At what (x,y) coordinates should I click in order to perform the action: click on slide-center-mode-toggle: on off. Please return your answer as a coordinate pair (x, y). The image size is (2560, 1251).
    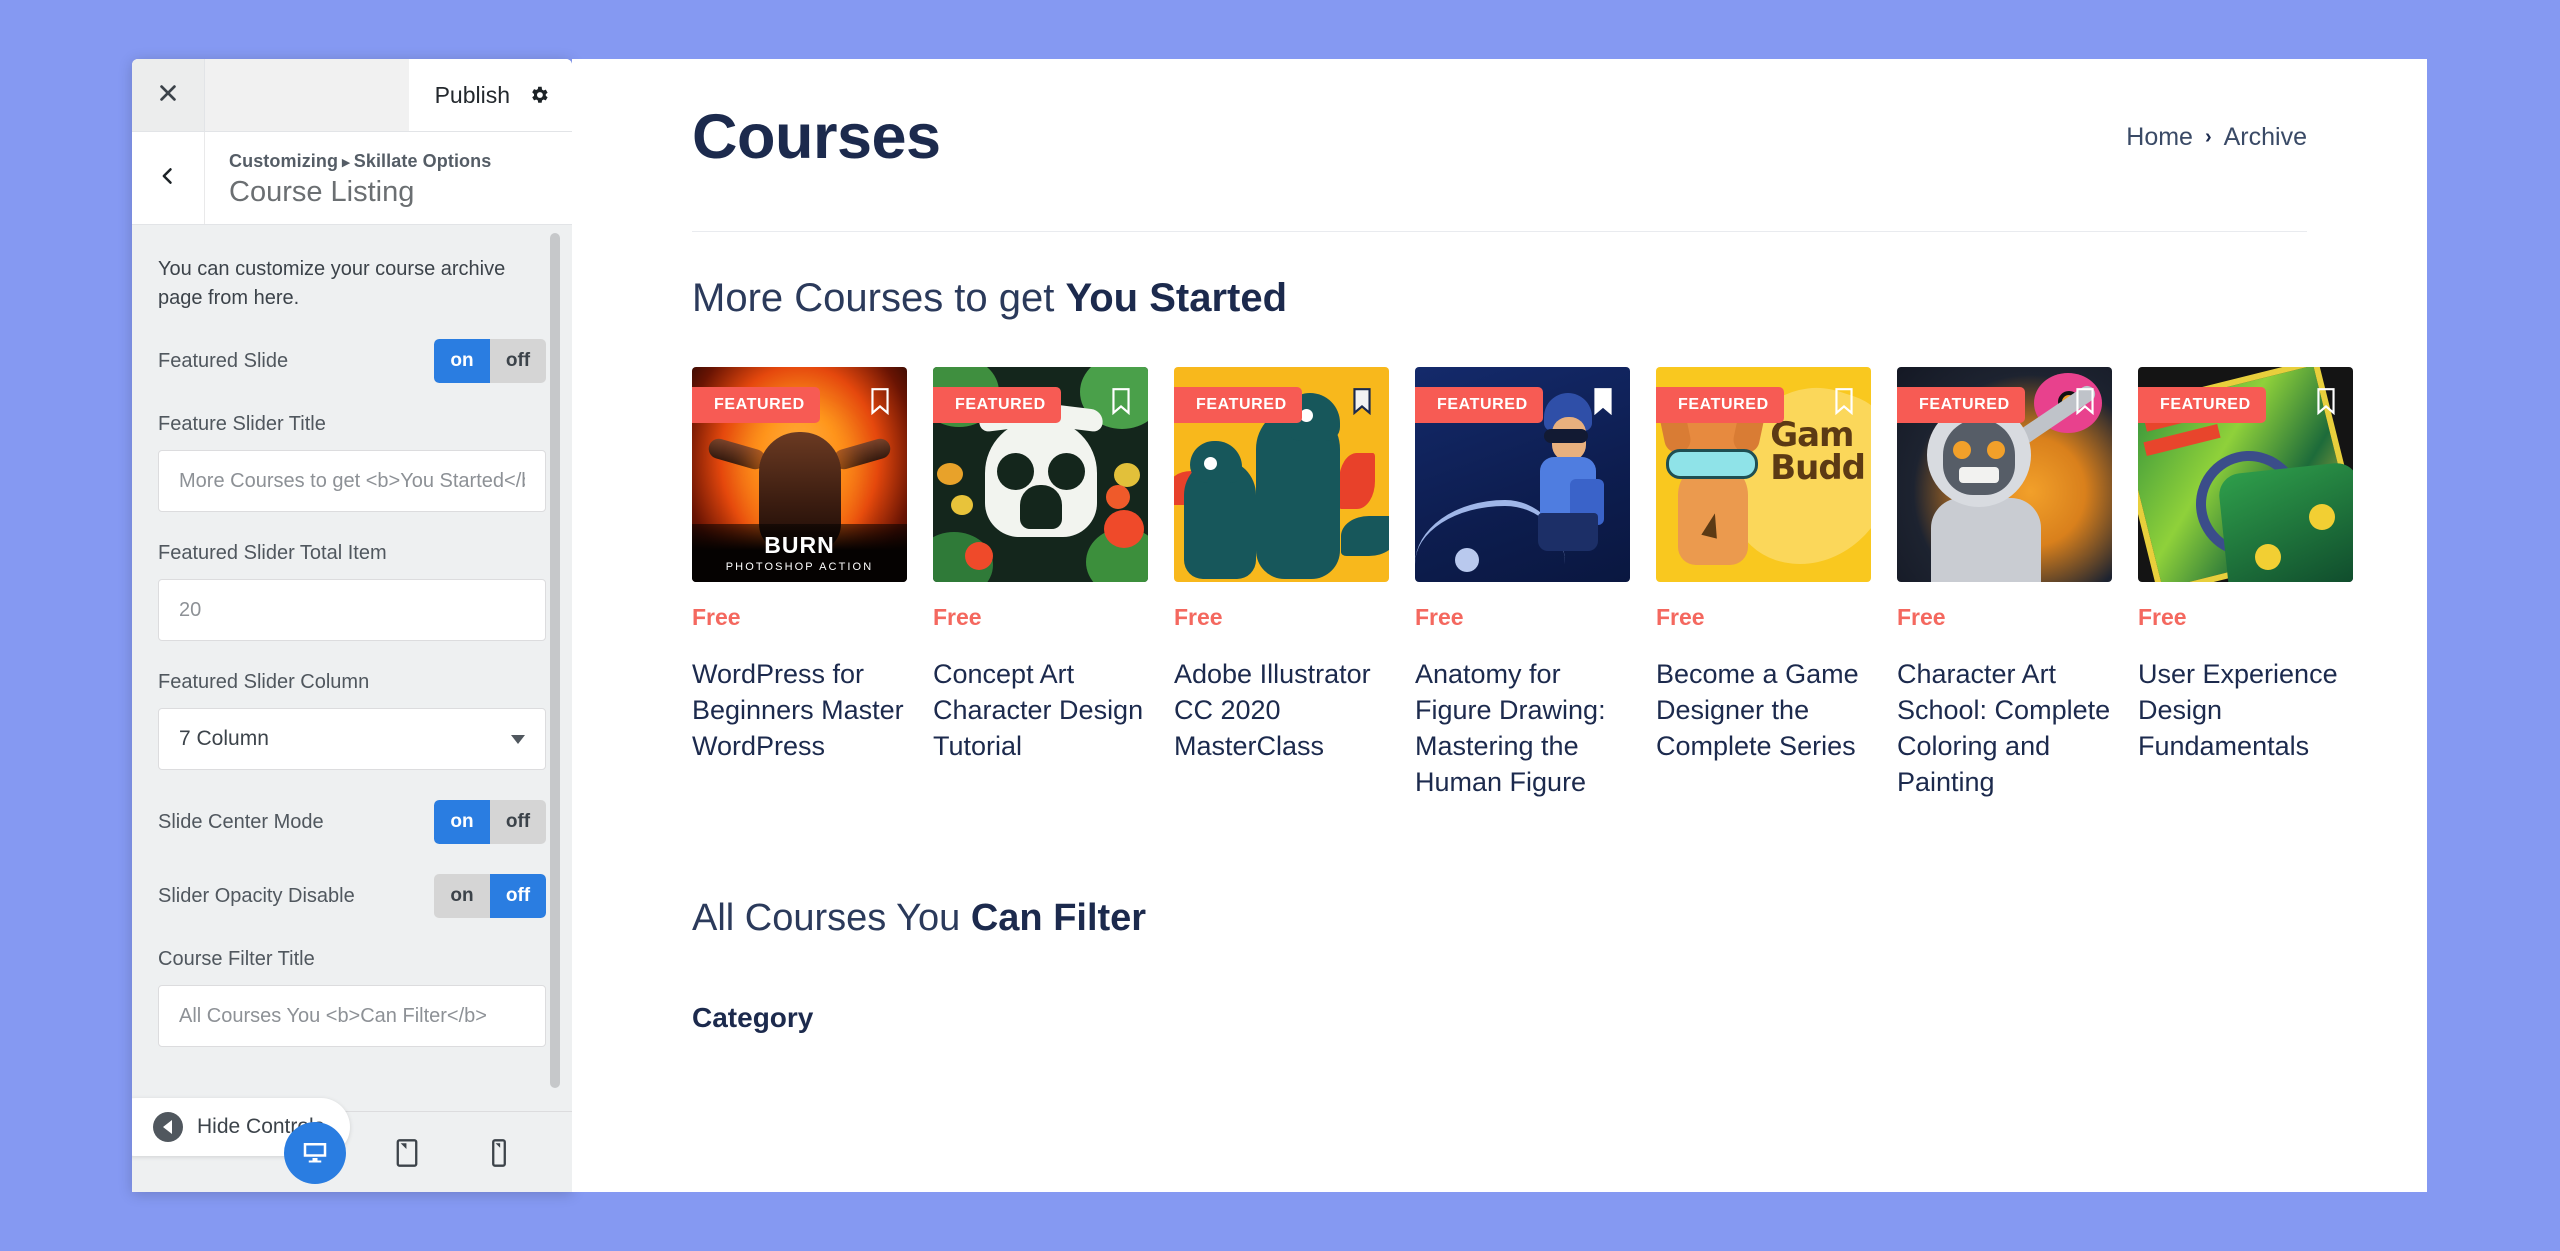
    Looking at the image, I should click on (490, 822).